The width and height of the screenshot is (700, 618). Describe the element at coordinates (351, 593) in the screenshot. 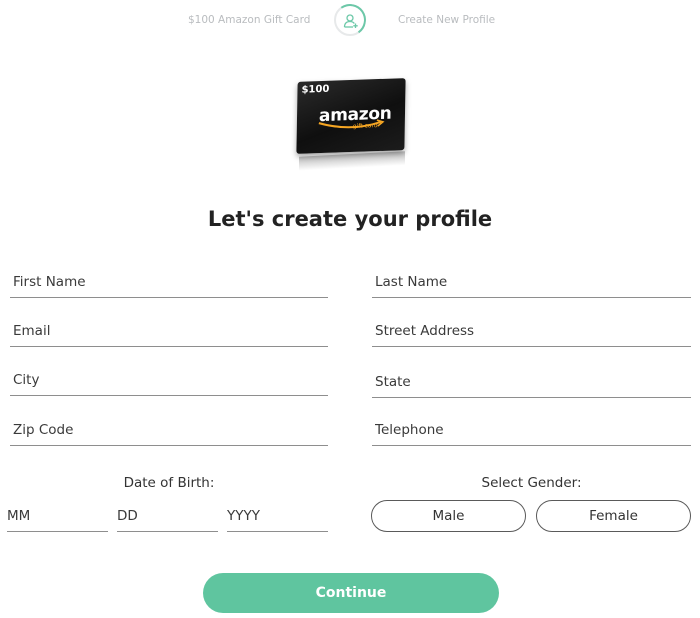

I see `continue-button: Continue` at that location.